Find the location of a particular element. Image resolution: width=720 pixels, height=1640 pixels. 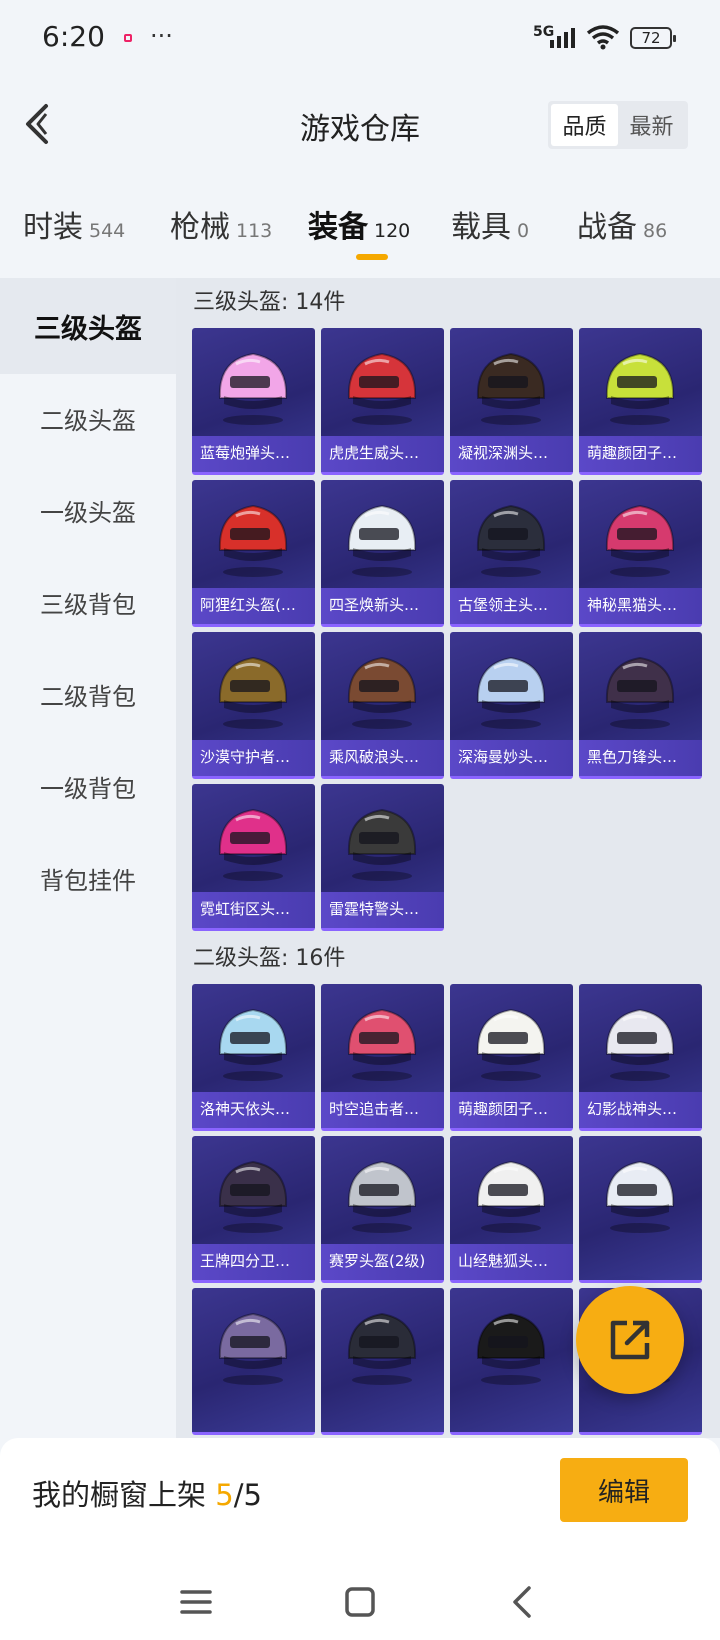

sidebar-item-level3-helmet: 三级头盔 is located at coordinates (88, 326).